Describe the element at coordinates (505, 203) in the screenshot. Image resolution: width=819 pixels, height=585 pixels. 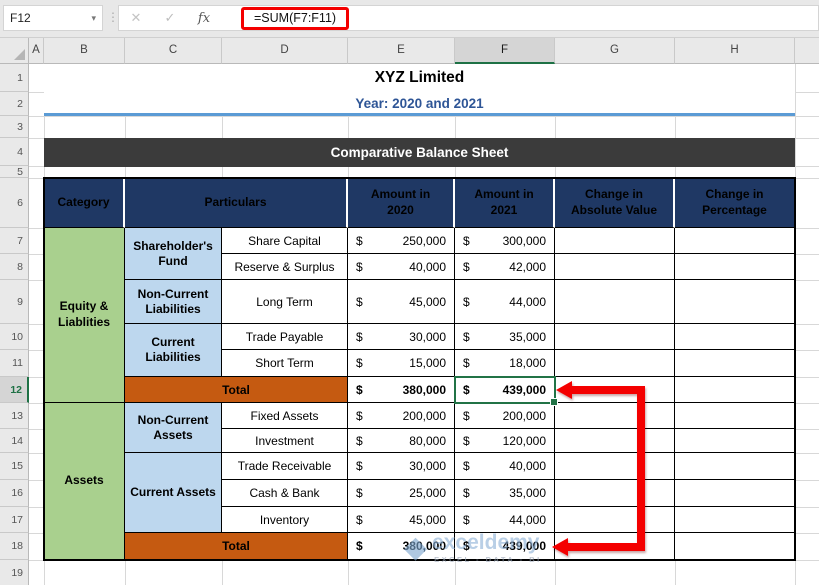
I see `header-amount-2021: Amount in 2021` at that location.